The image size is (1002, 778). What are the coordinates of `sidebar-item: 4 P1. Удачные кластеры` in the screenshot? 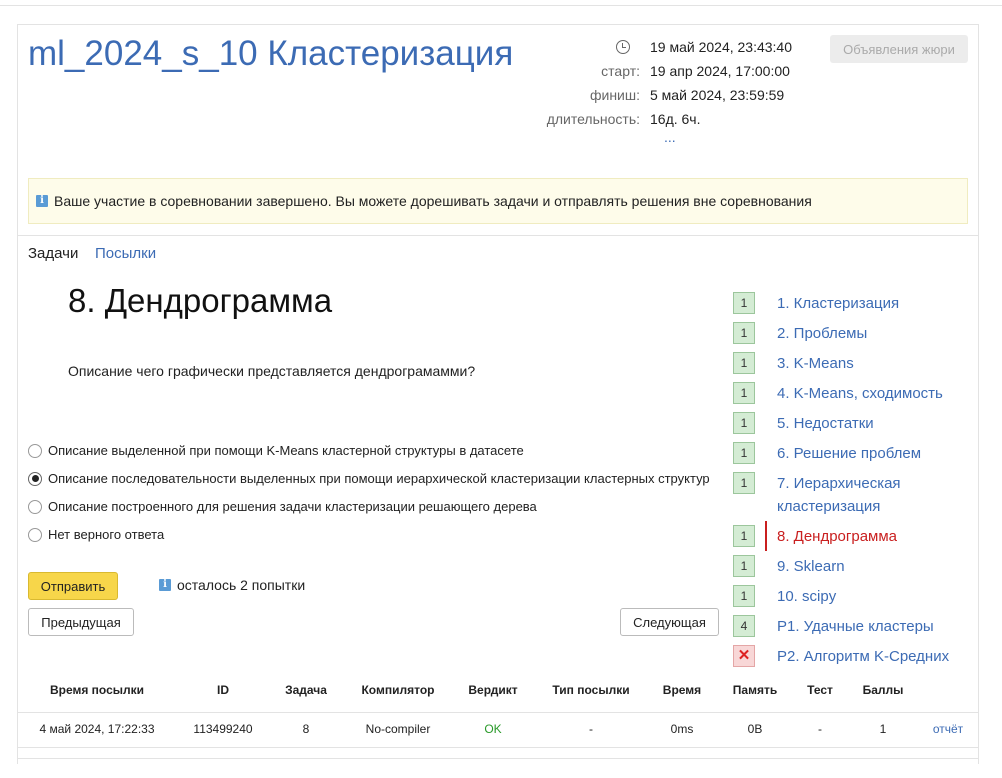 It's located at (850, 626).